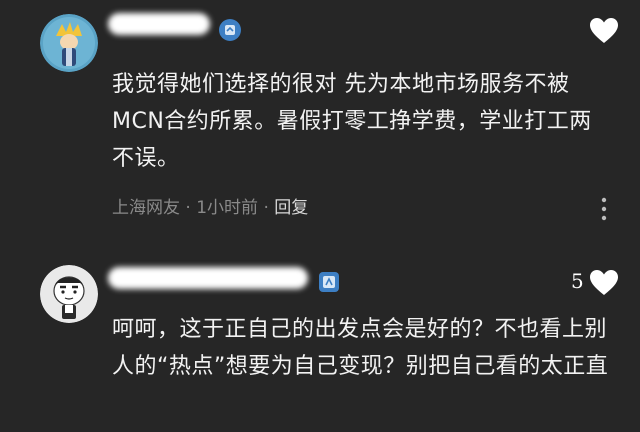 The image size is (640, 432). I want to click on comment-meta: 上海网友 · 1小时前 · 回复, so click(210, 205).